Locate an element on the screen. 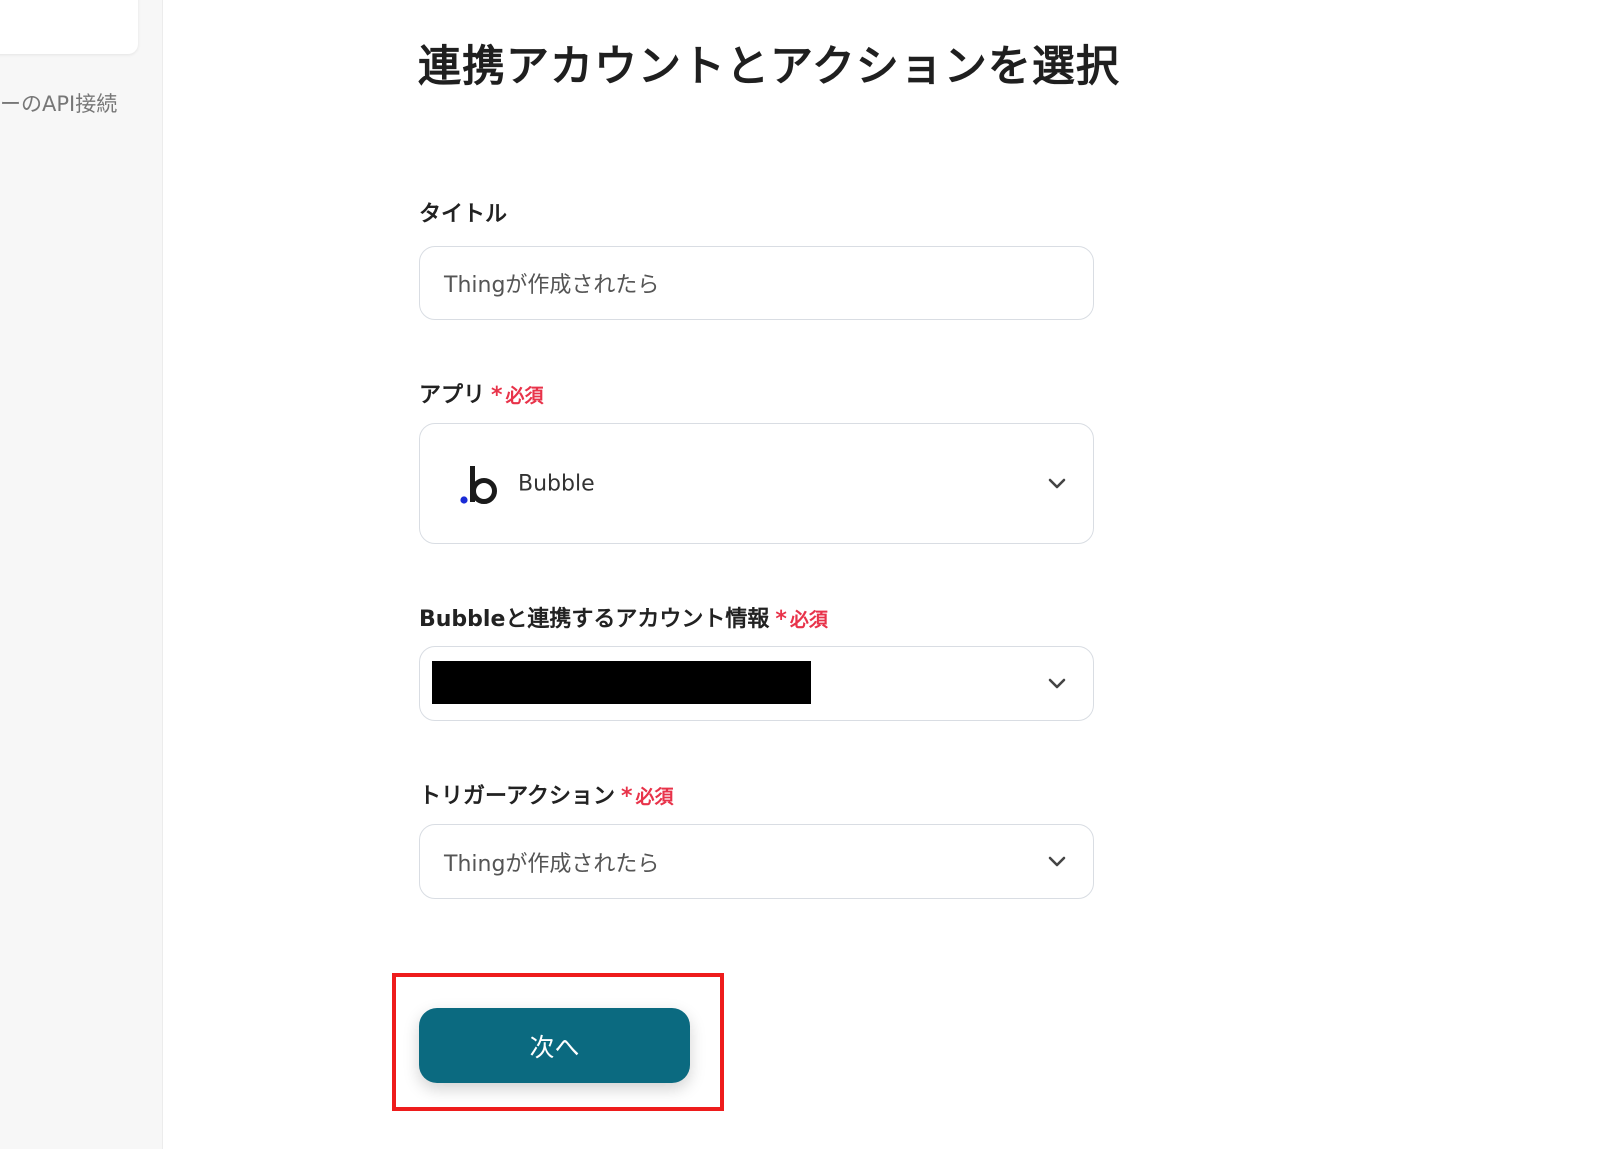 The width and height of the screenshot is (1600, 1149). next-button: 次へ is located at coordinates (554, 1045).